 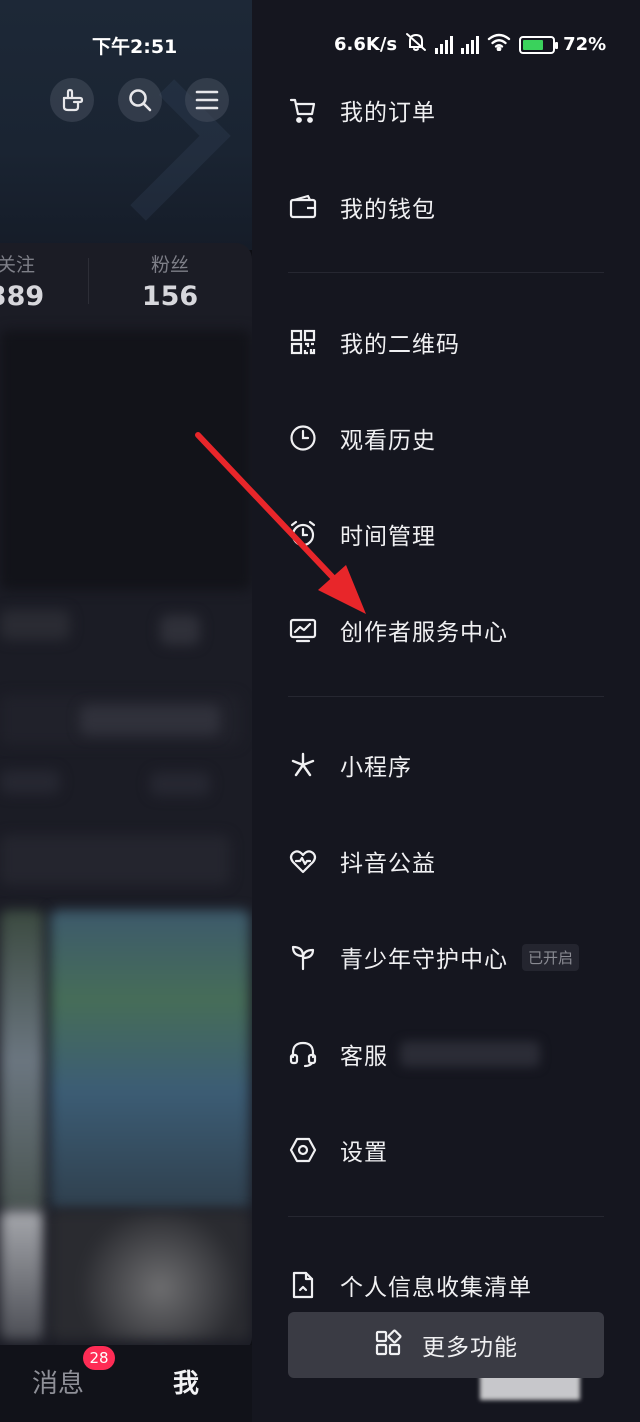 What do you see at coordinates (366, 44) in the screenshot?
I see `network-speed: 6.6K/s` at bounding box center [366, 44].